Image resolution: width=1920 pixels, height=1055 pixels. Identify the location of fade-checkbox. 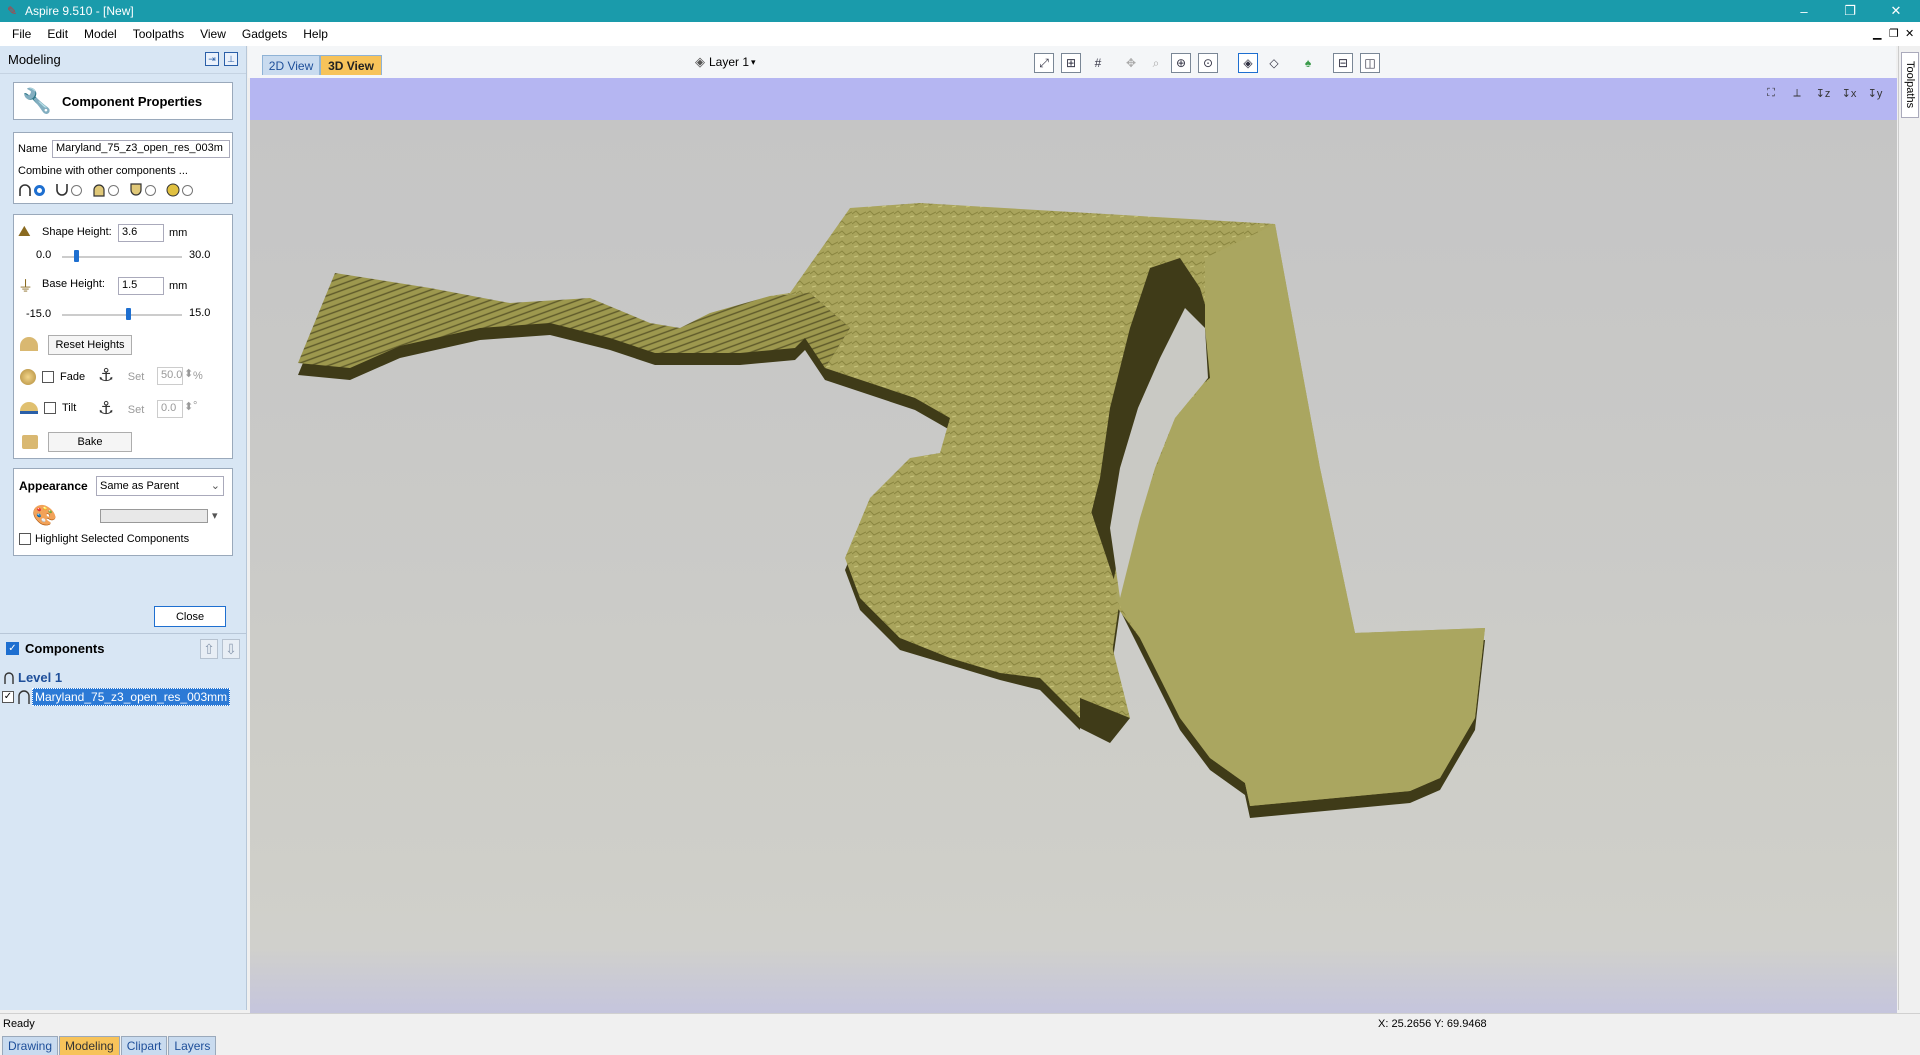
(48, 377).